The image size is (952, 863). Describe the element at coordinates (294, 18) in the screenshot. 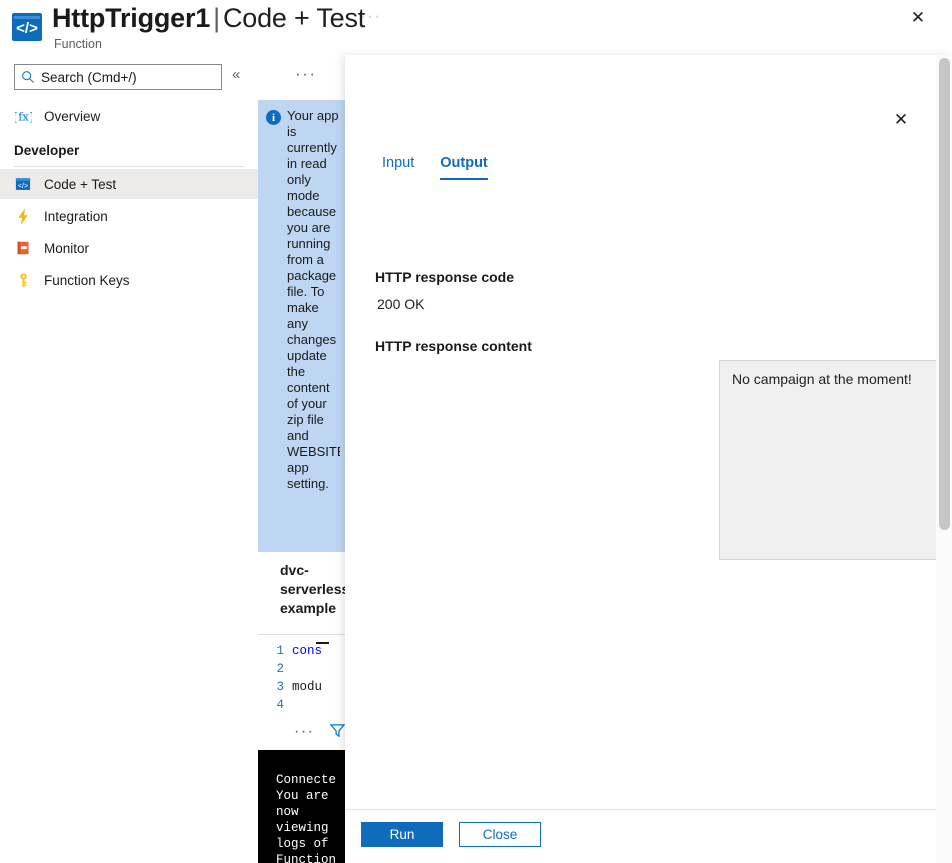

I see `page-section-name: Code + Test` at that location.